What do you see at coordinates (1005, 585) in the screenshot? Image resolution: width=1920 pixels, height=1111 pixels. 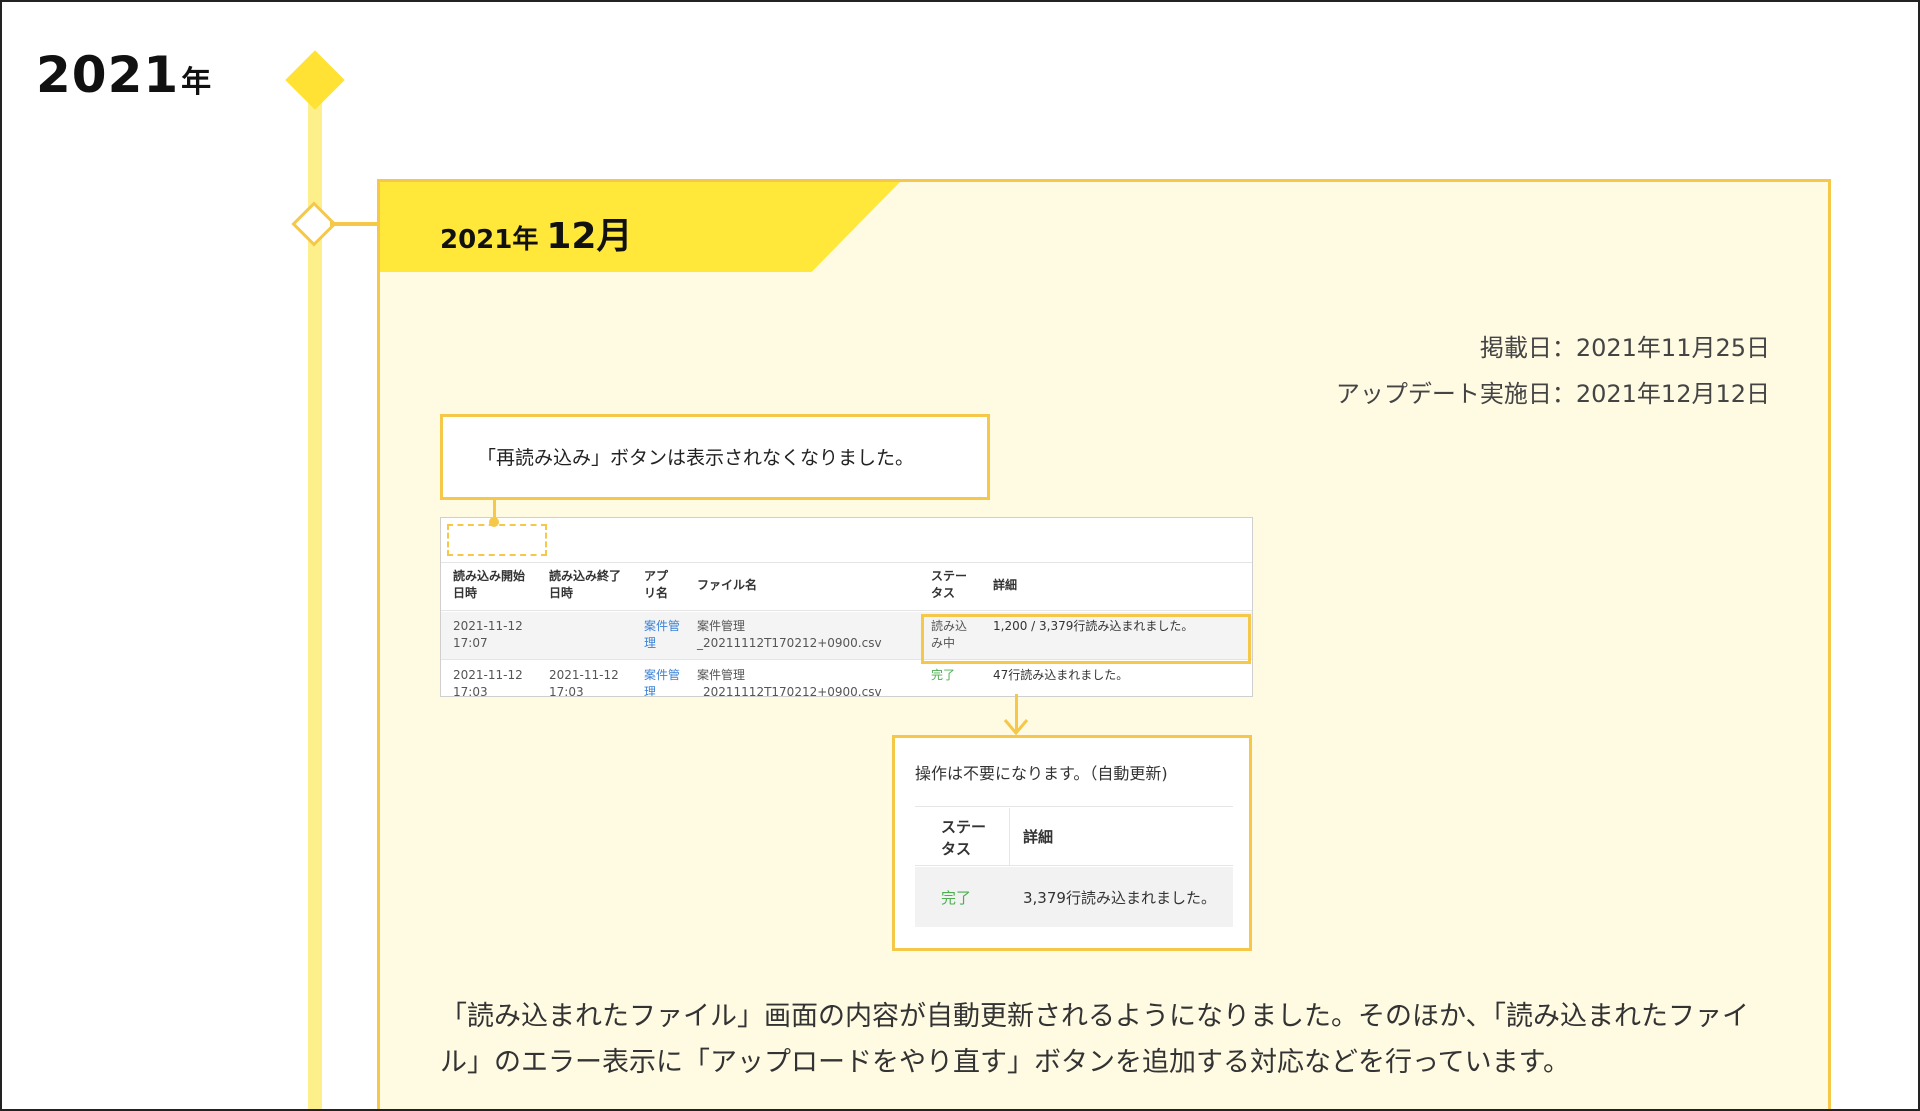 I see `screenshot-header-cell: 詳細` at bounding box center [1005, 585].